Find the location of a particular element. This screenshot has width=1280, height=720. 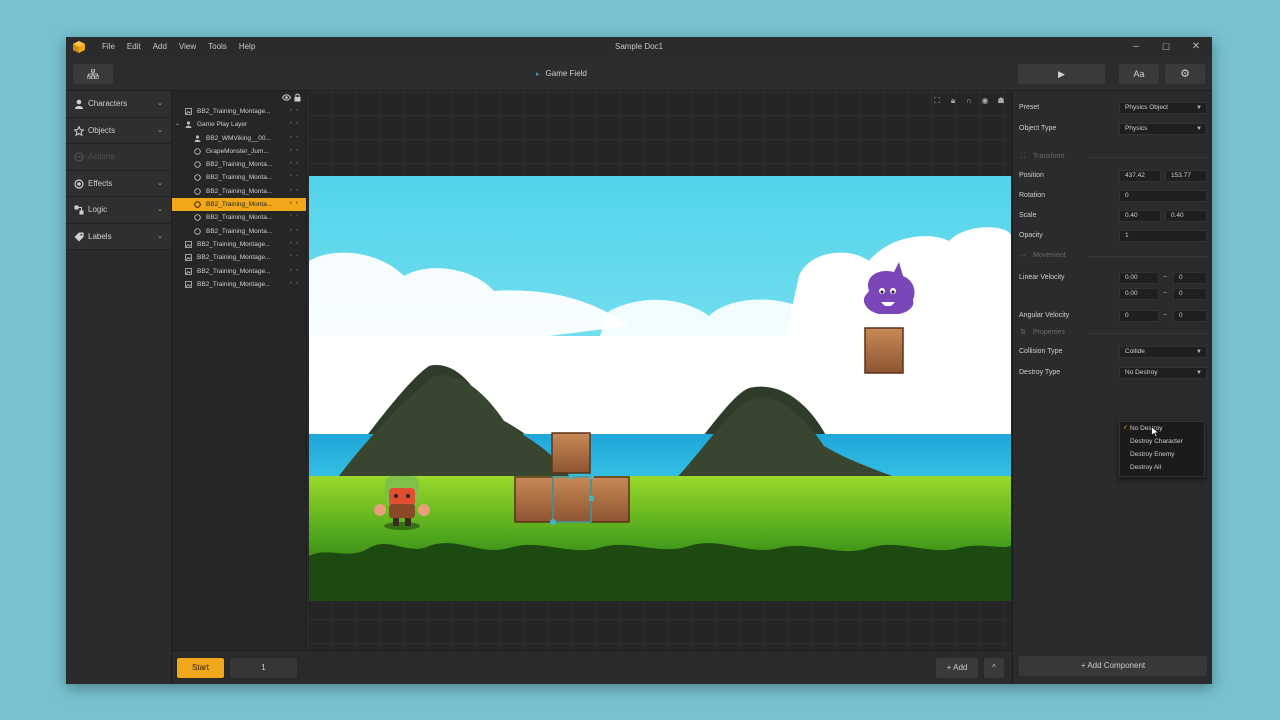

layer-label: Game Play Layer is located at coordinates (222, 125).